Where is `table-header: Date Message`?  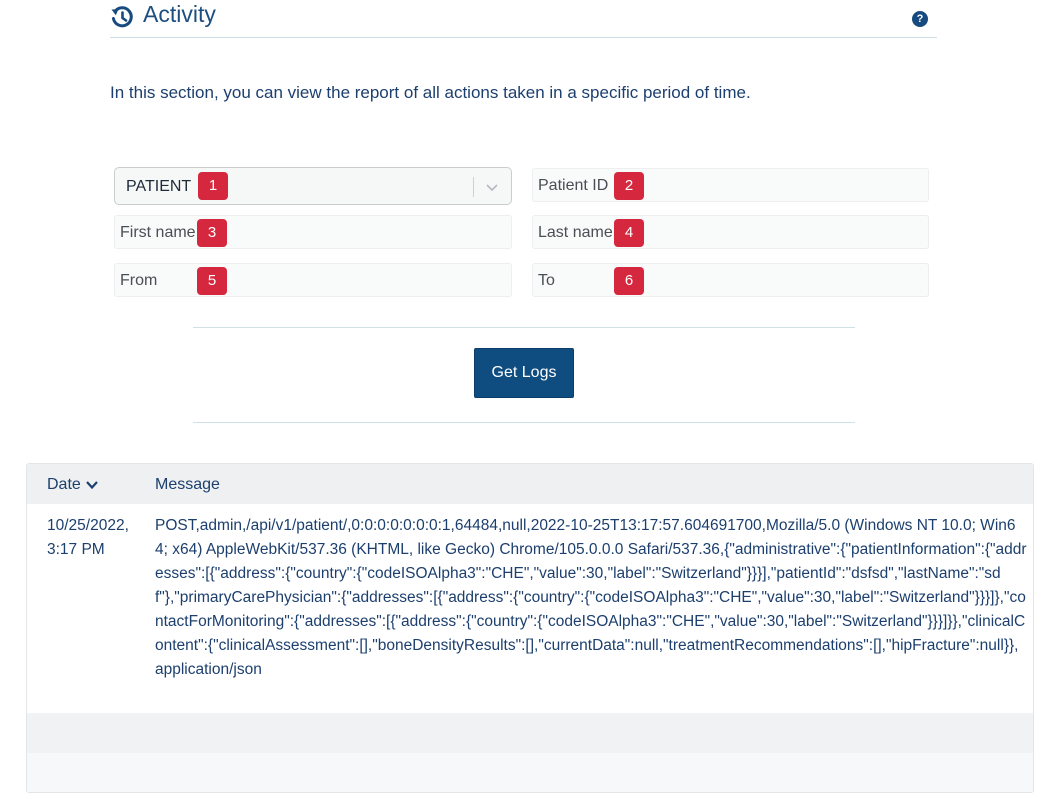
table-header: Date Message is located at coordinates (530, 484).